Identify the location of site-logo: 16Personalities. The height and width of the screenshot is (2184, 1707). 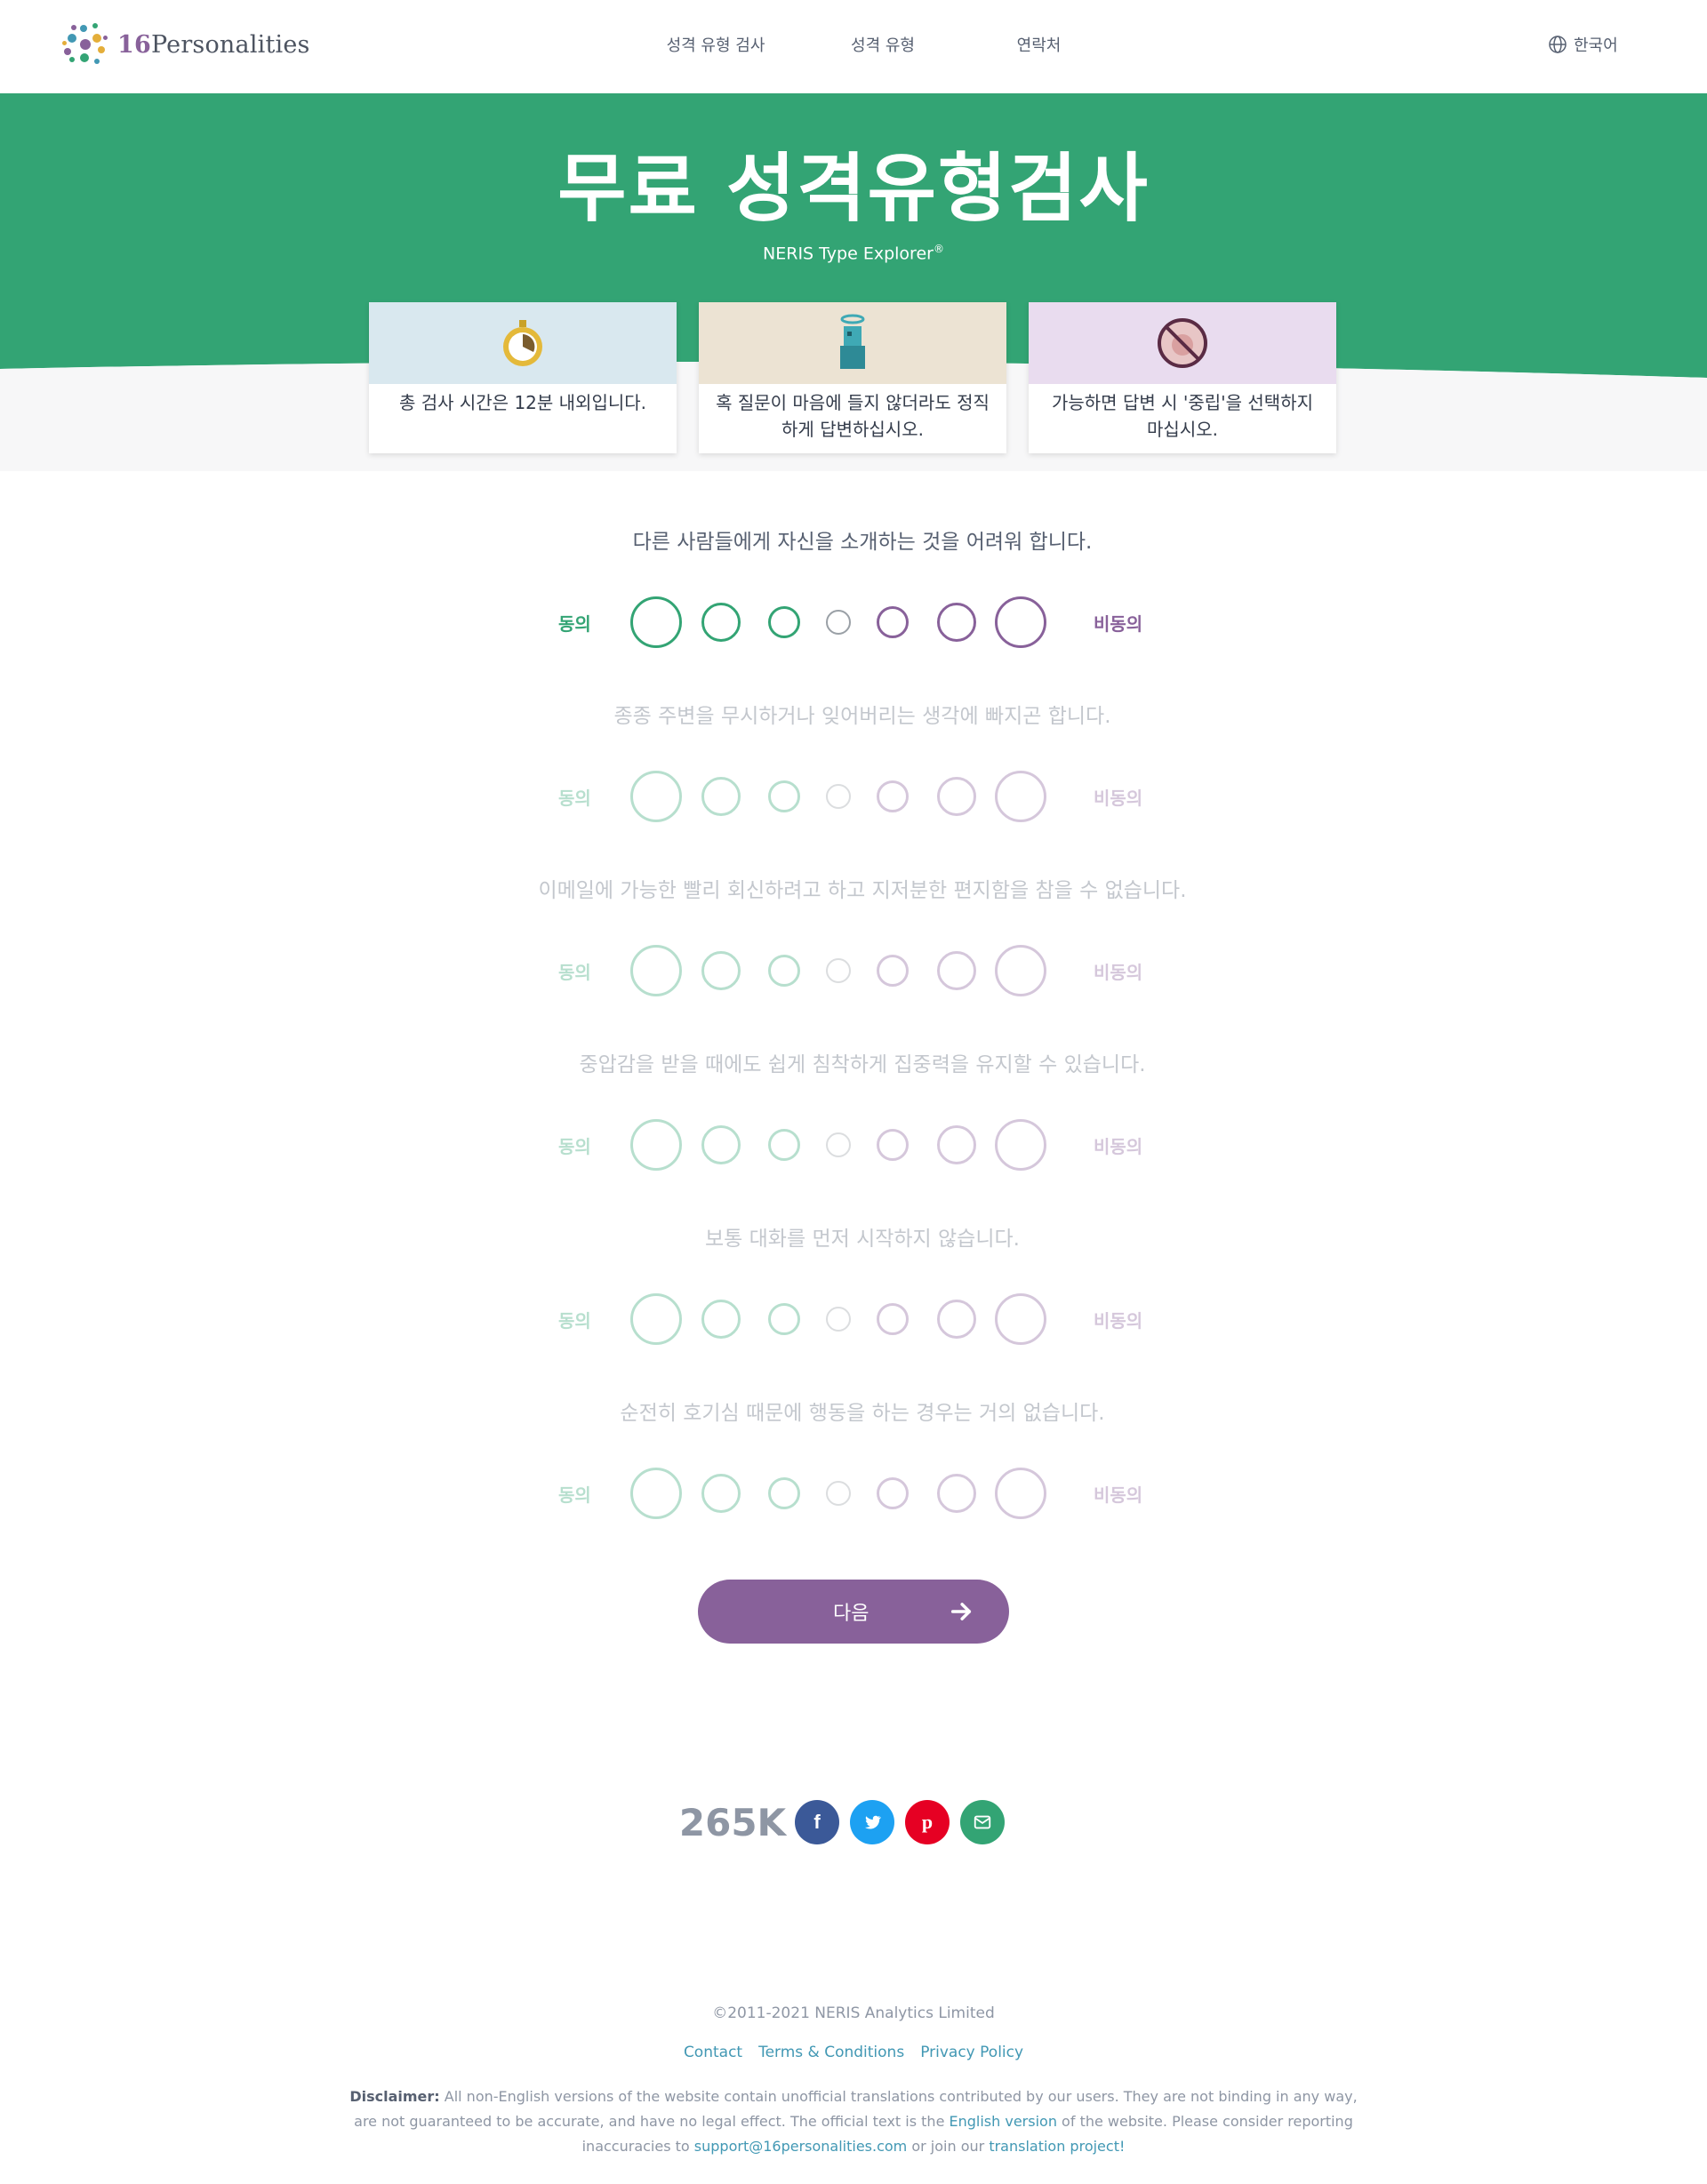
(186, 44).